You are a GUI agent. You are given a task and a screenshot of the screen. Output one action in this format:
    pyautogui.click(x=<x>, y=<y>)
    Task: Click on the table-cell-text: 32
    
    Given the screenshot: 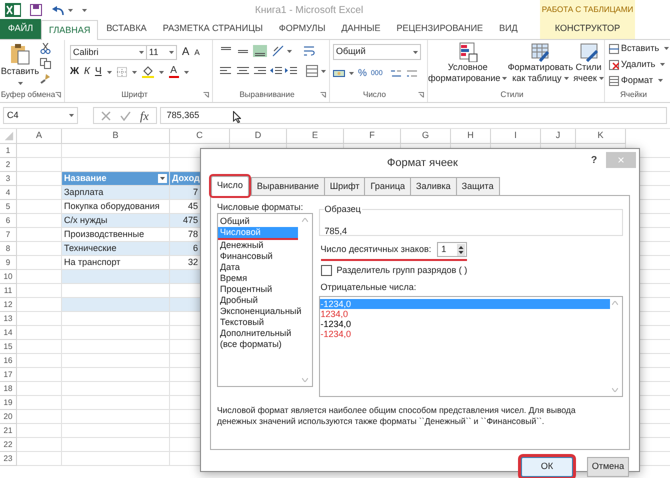 What is the action you would take?
    pyautogui.click(x=193, y=262)
    